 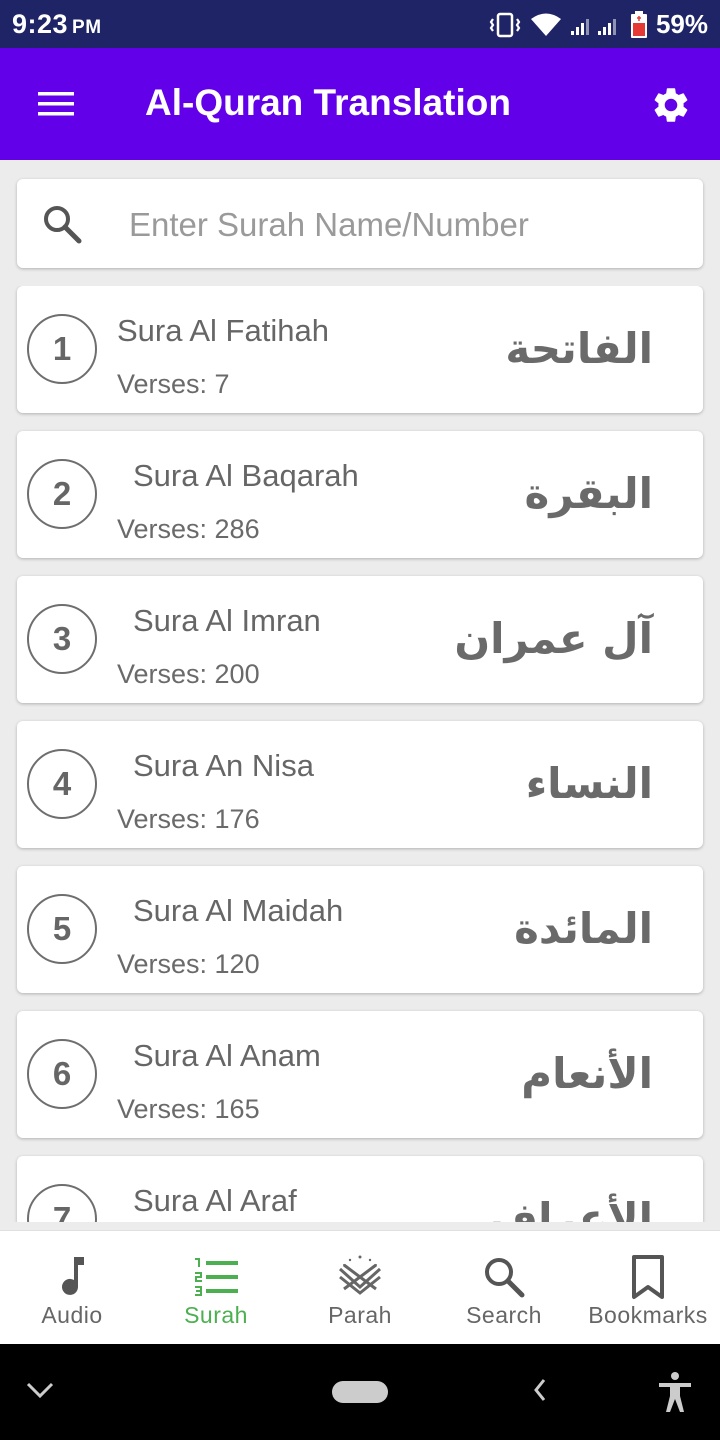 I want to click on status-time: 9:23, so click(x=40, y=24).